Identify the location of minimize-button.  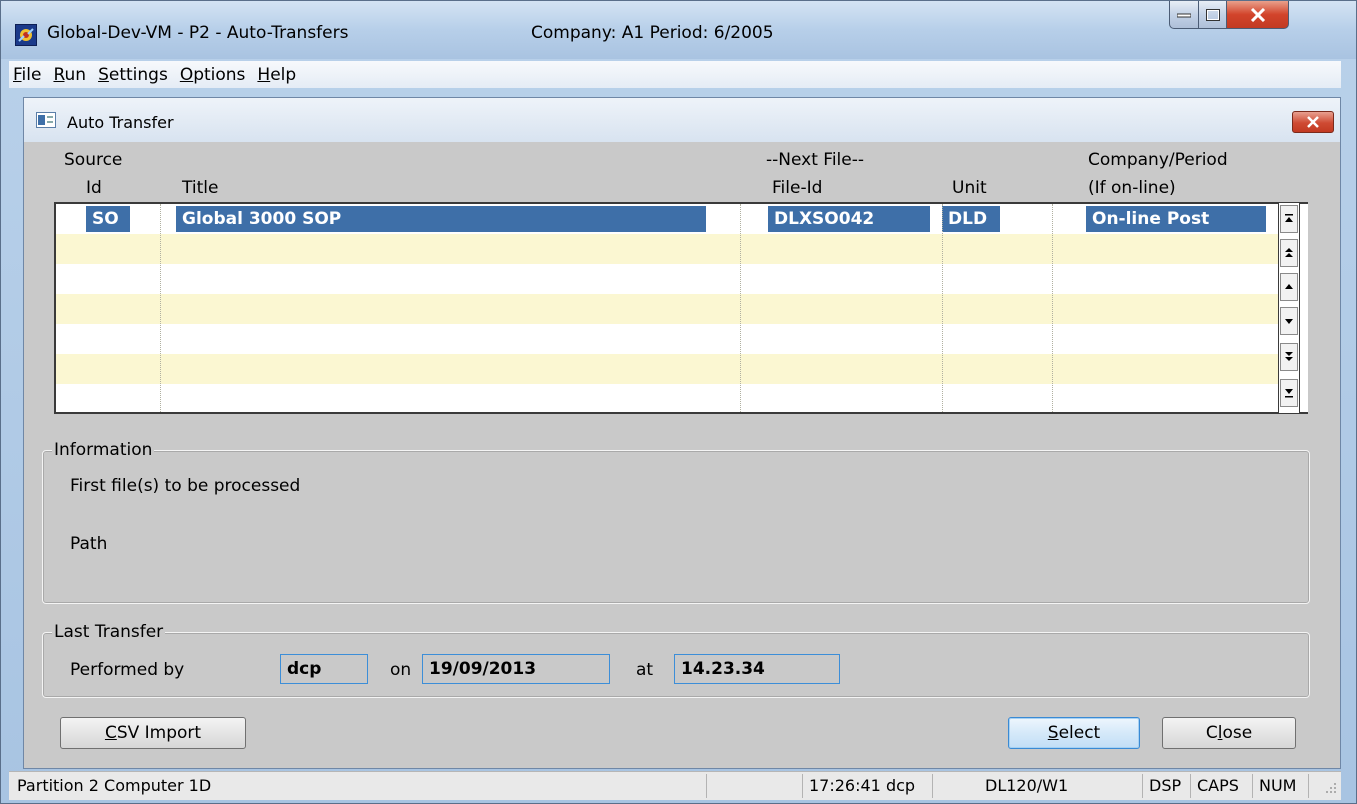
(1184, 15).